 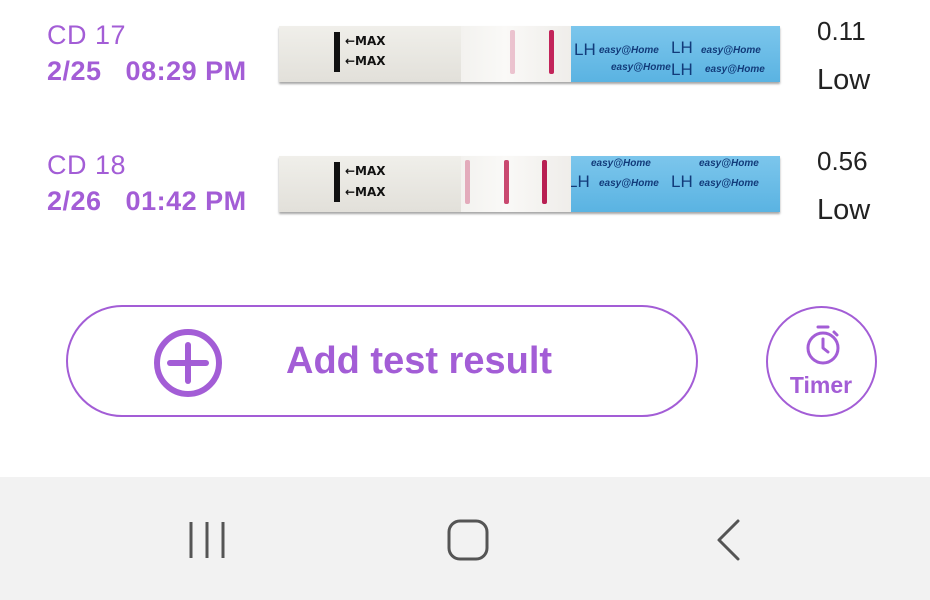 I want to click on control-line, so click(x=506, y=182).